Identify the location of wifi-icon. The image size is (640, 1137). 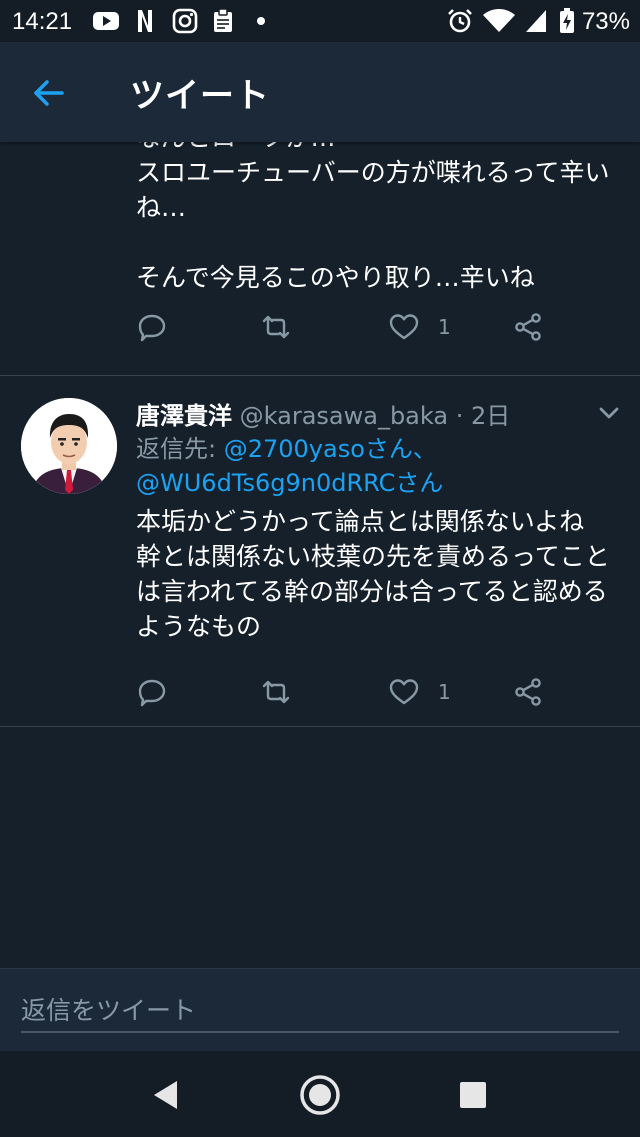
(499, 20).